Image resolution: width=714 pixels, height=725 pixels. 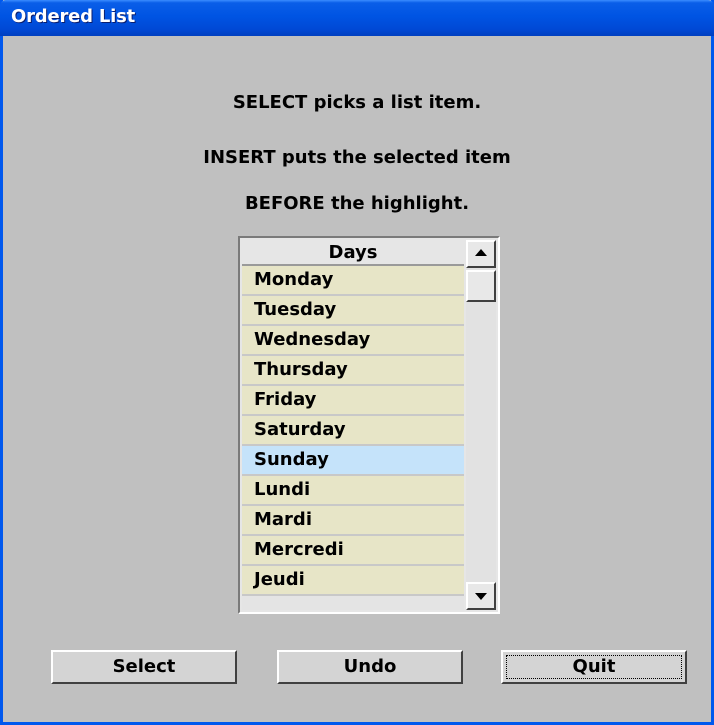 I want to click on list-item: Thursday, so click(x=353, y=371).